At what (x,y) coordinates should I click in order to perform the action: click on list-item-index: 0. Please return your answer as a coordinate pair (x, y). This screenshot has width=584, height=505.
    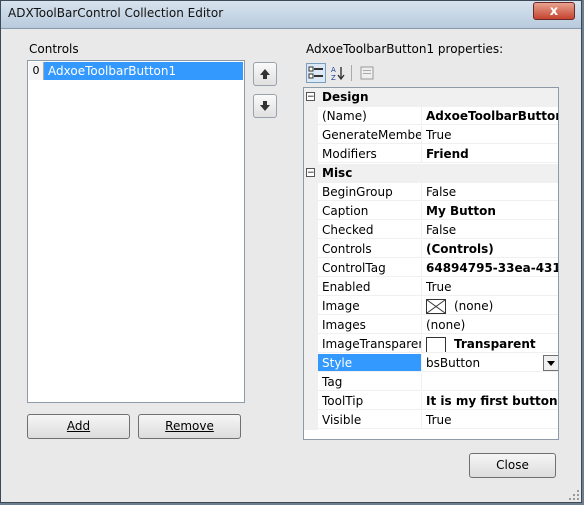
    Looking at the image, I should click on (36, 71).